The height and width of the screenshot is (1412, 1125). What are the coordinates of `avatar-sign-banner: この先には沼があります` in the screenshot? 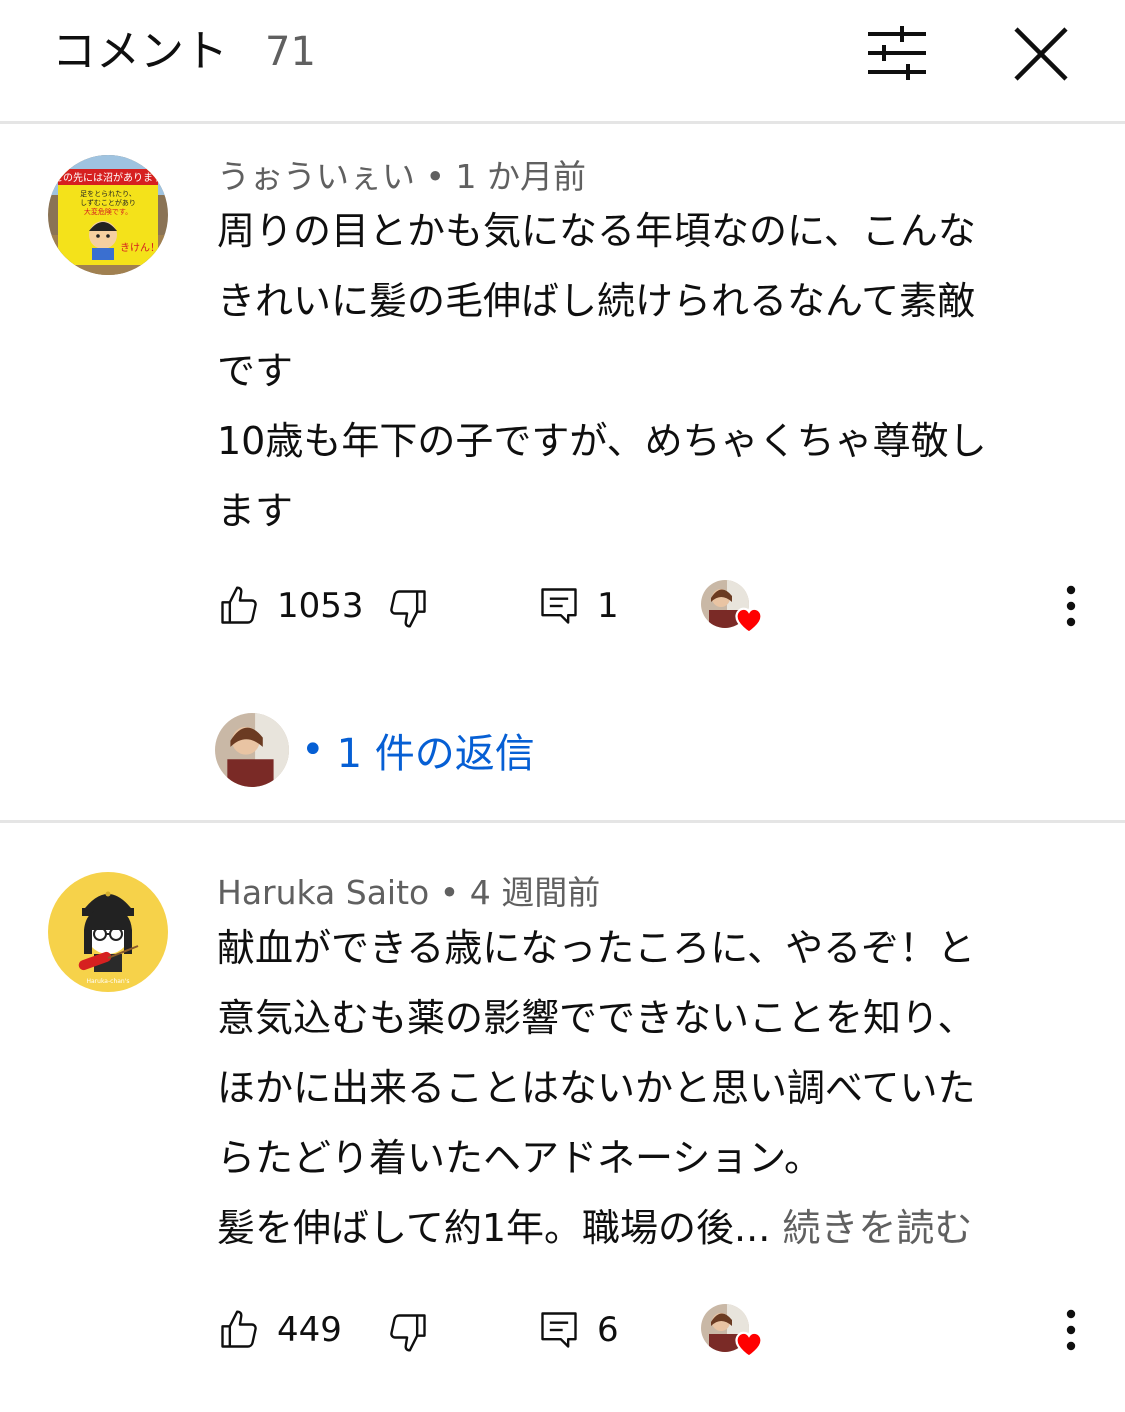 It's located at (108, 177).